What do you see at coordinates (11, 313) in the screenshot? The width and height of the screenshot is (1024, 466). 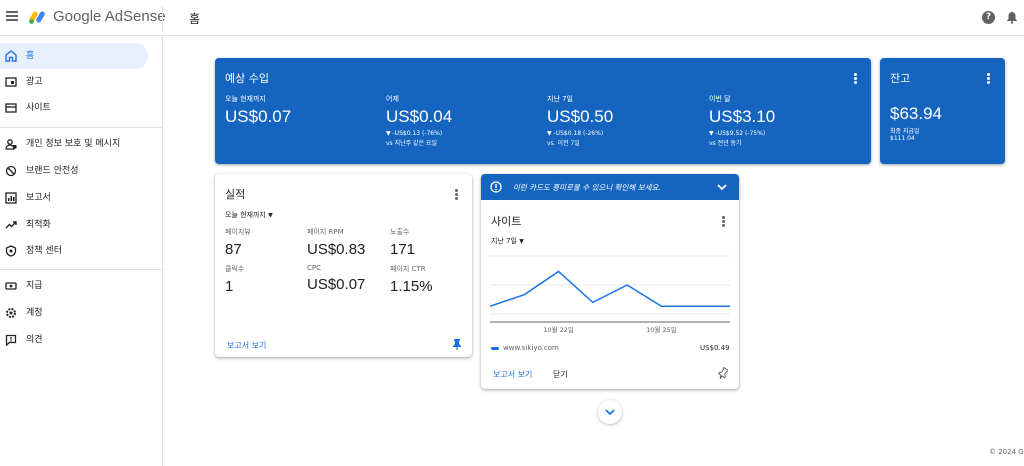 I see `gear-icon` at bounding box center [11, 313].